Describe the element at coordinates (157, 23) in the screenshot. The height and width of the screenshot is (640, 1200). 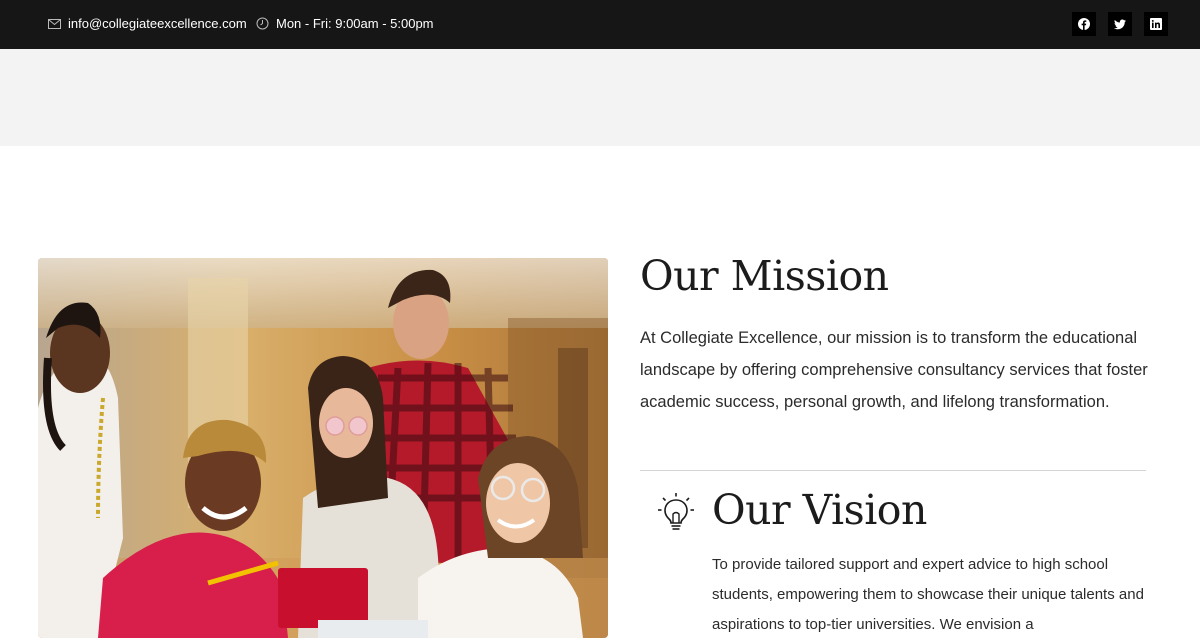
I see `email-text: info@collegiateexcellence.com` at that location.